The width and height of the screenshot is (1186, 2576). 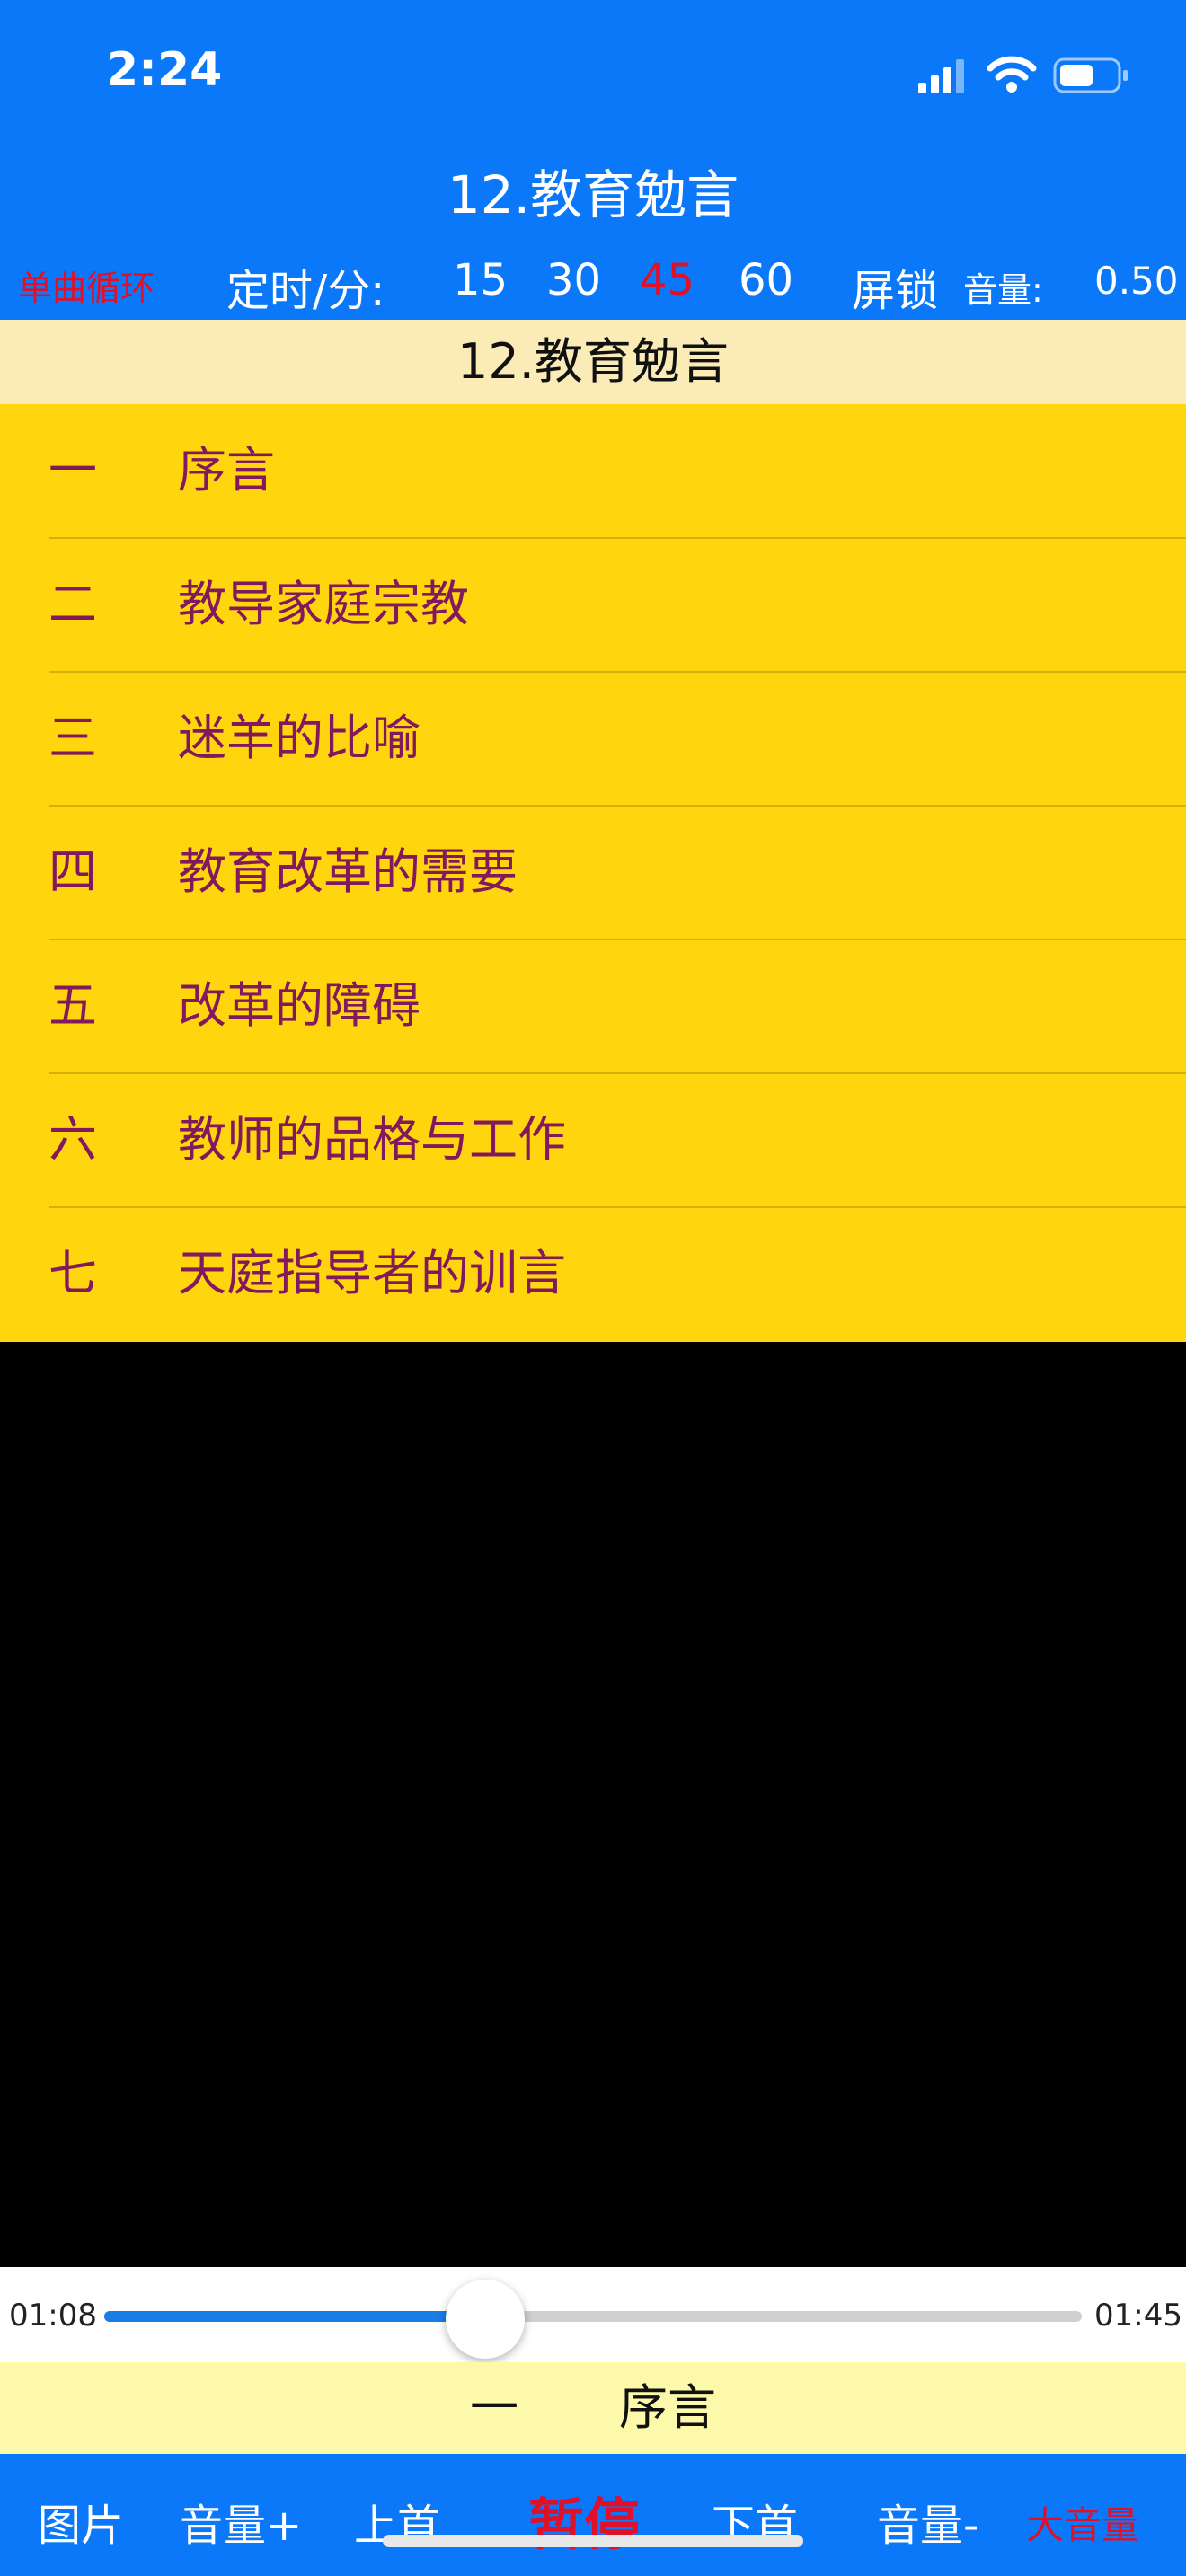 I want to click on chapter-number: 五, so click(x=73, y=1005).